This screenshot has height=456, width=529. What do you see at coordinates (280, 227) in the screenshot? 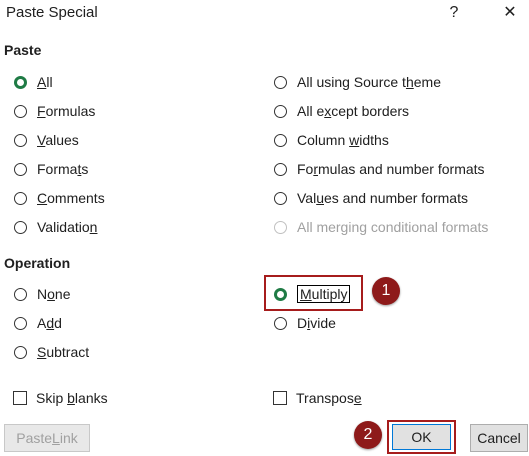
I see `radio-button-disabled` at bounding box center [280, 227].